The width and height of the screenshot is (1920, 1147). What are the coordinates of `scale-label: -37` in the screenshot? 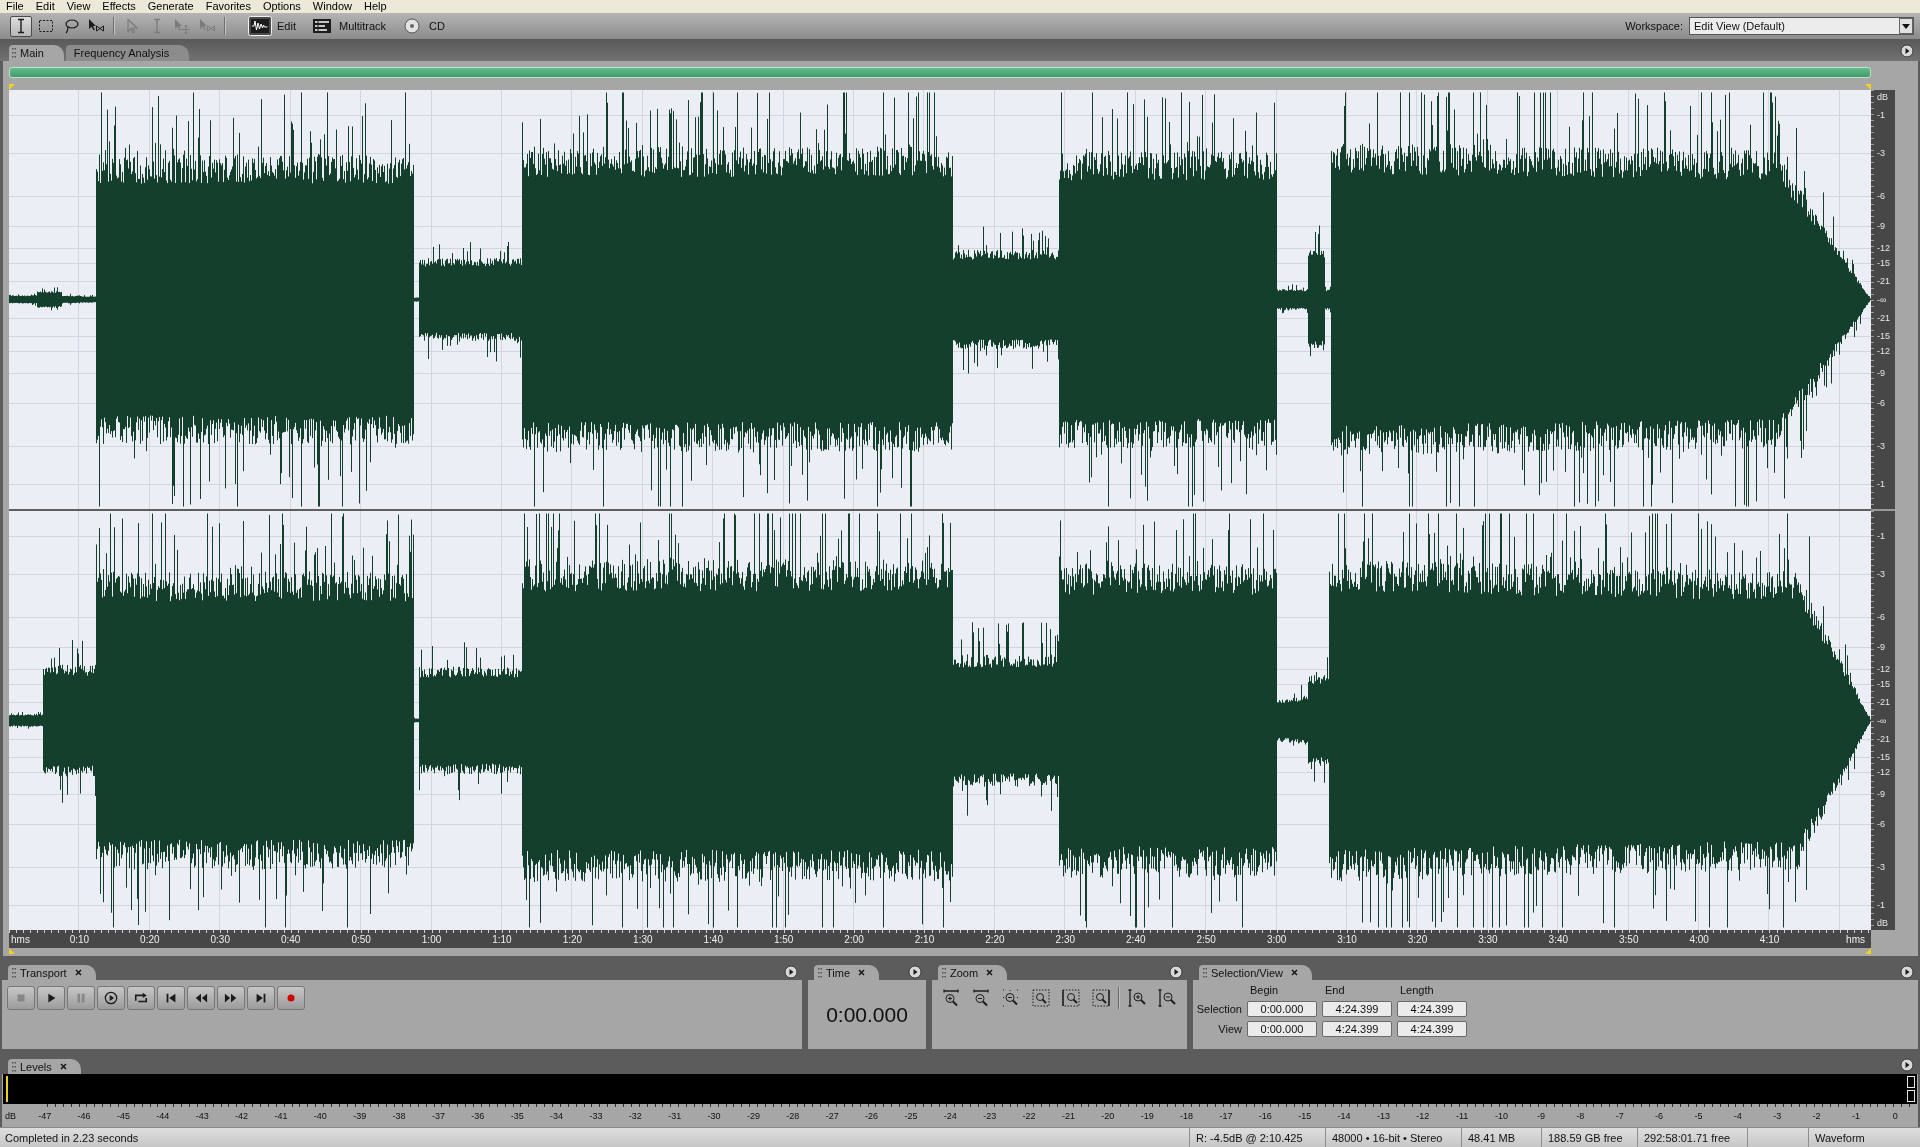 It's located at (438, 1116).